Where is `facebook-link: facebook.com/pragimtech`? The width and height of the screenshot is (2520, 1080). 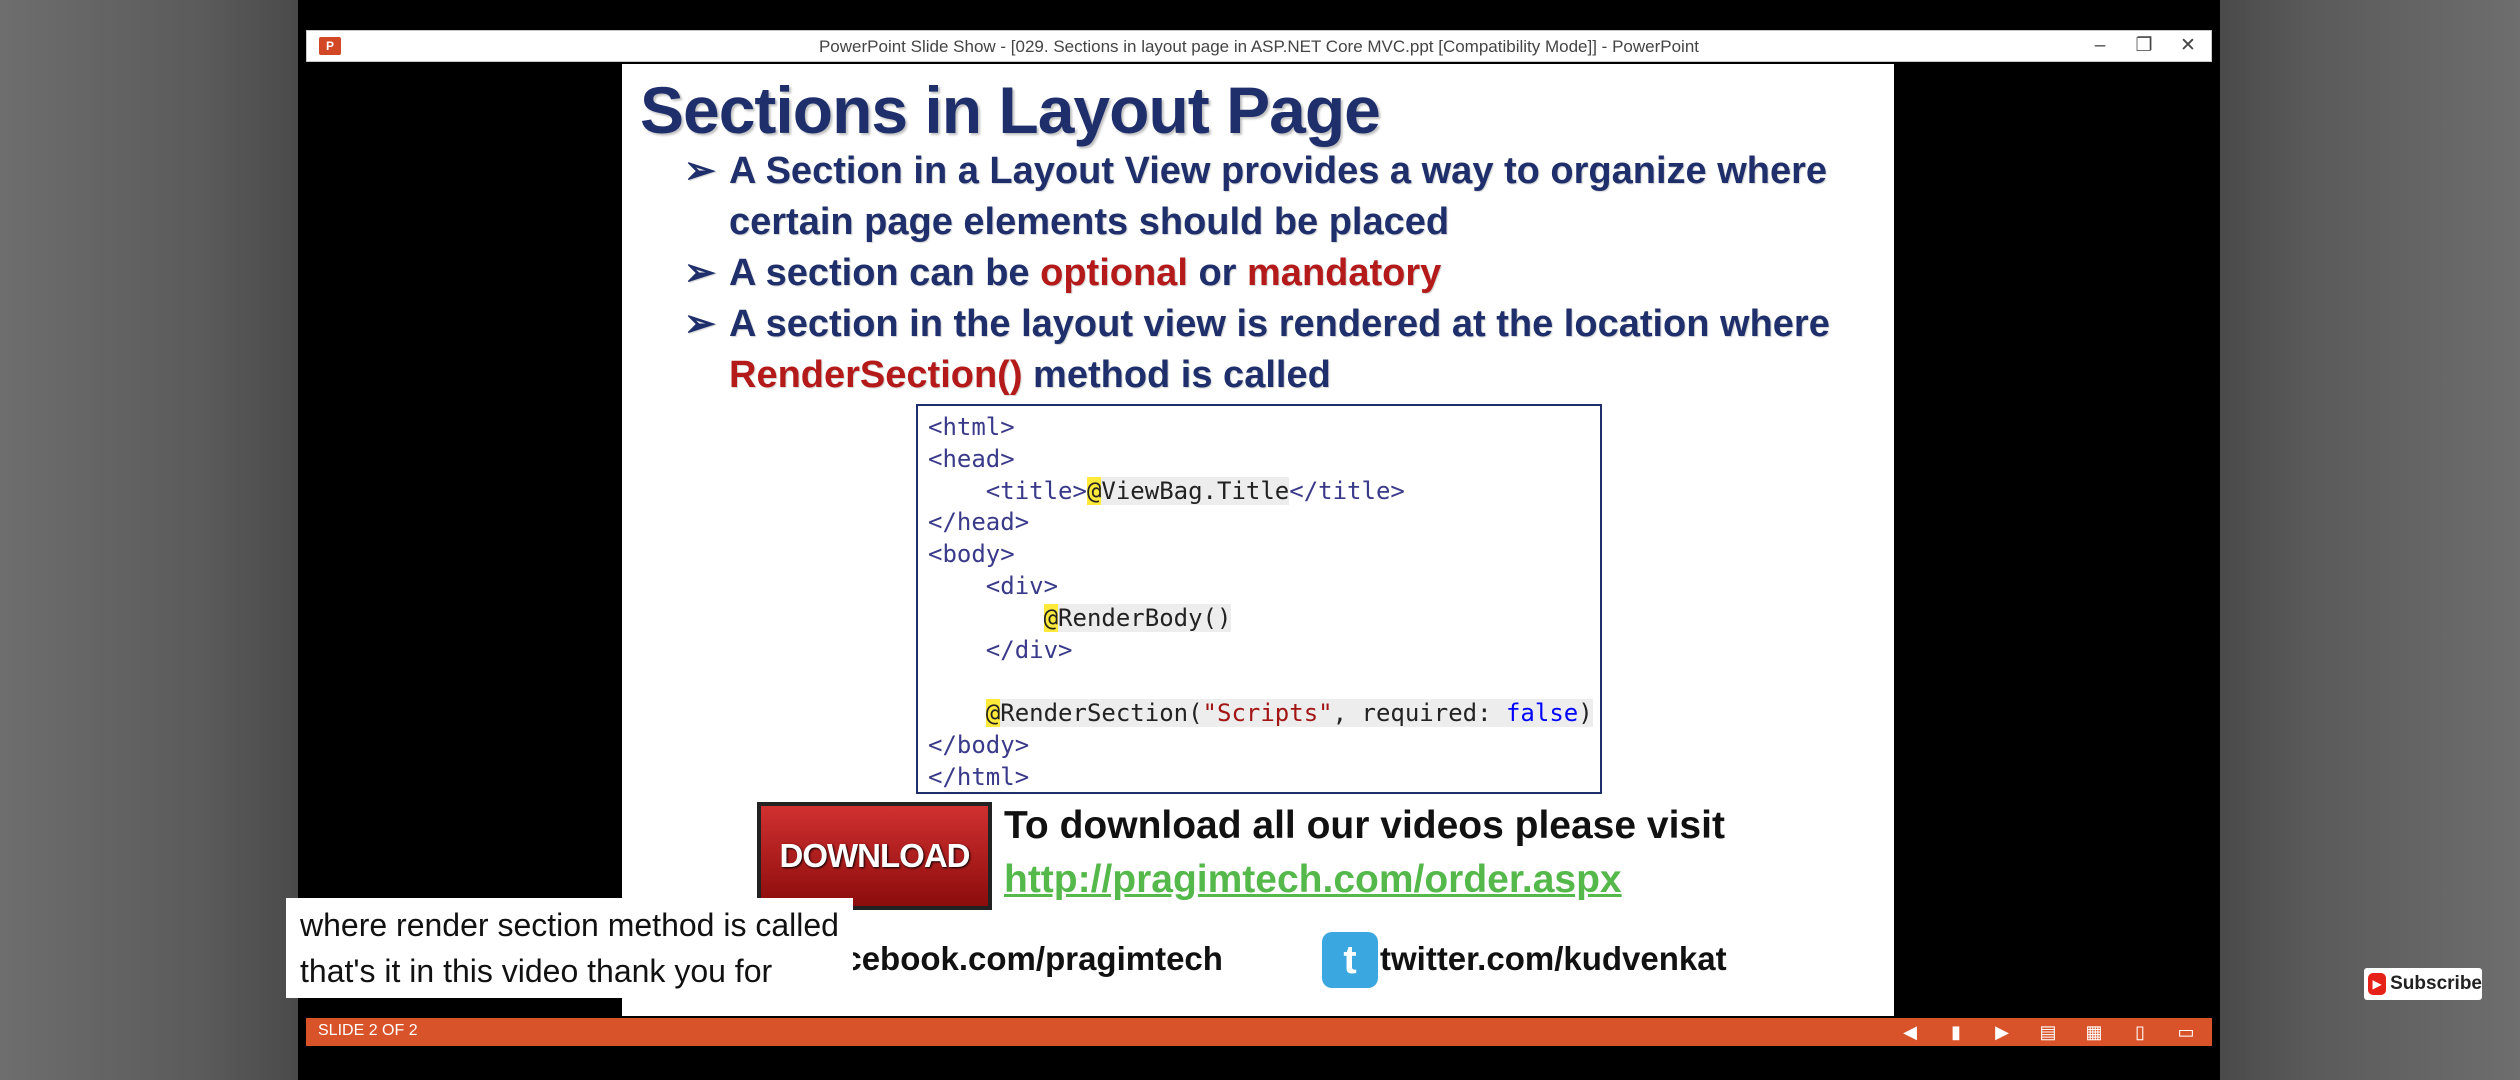
facebook-link: facebook.com/pragimtech is located at coordinates (1018, 959).